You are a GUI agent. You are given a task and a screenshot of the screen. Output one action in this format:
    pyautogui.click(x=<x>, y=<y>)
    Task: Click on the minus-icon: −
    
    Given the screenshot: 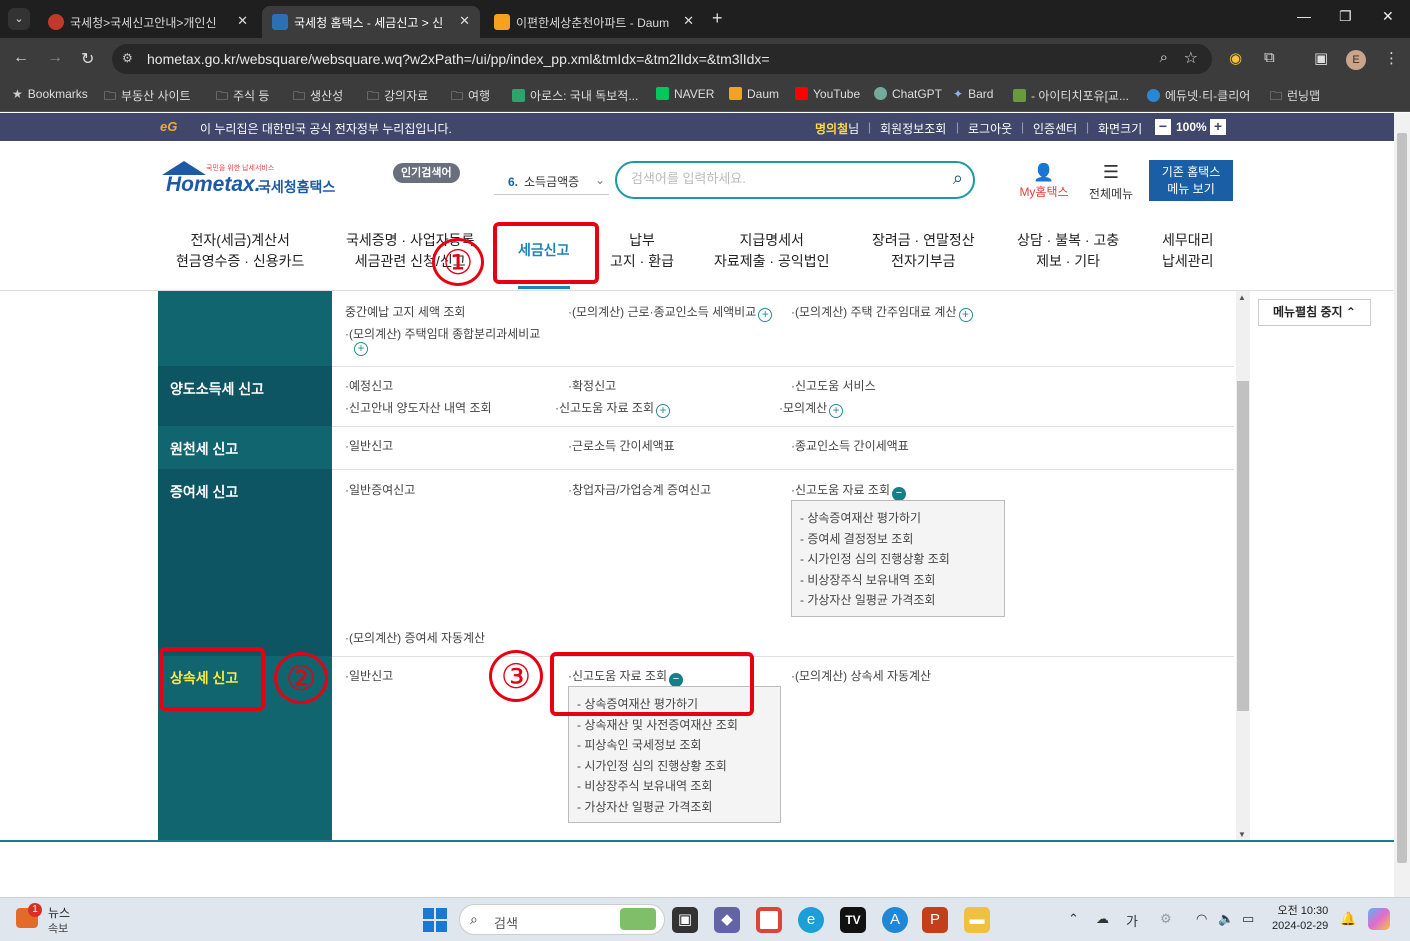 What is the action you would take?
    pyautogui.click(x=899, y=494)
    